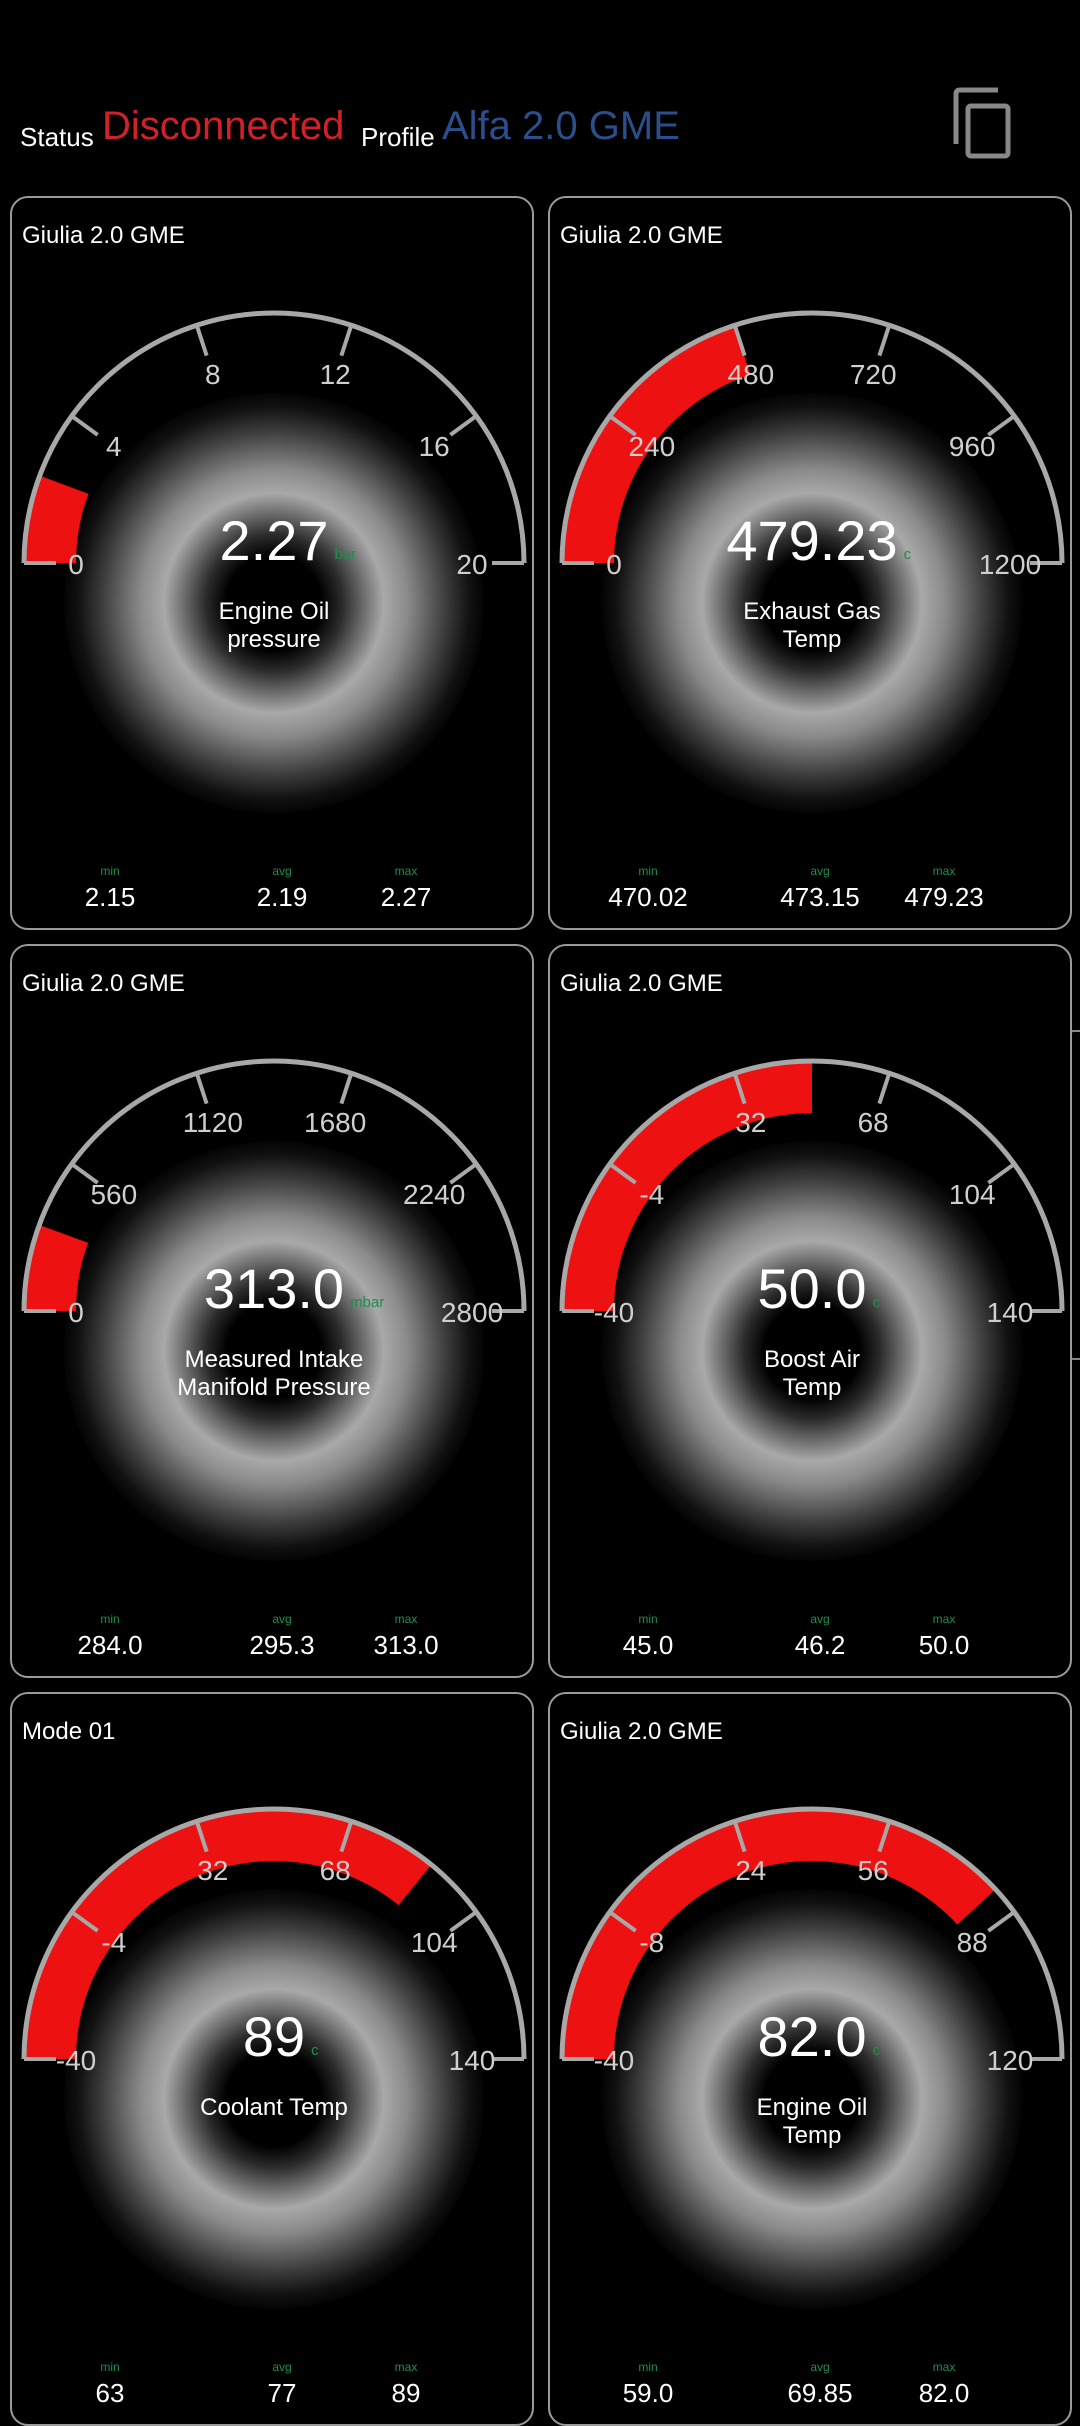  What do you see at coordinates (406, 1645) in the screenshot?
I see `stat-max-value: 313.0` at bounding box center [406, 1645].